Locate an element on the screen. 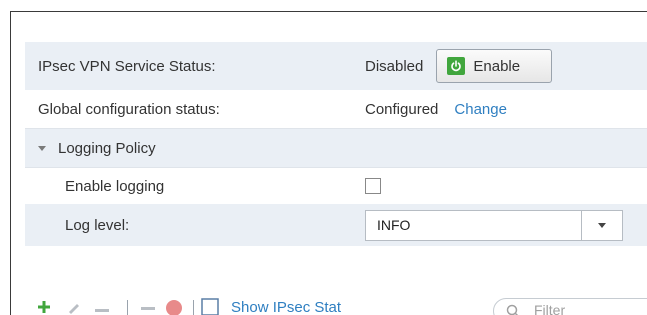  service-status-value: Disabled is located at coordinates (394, 66).